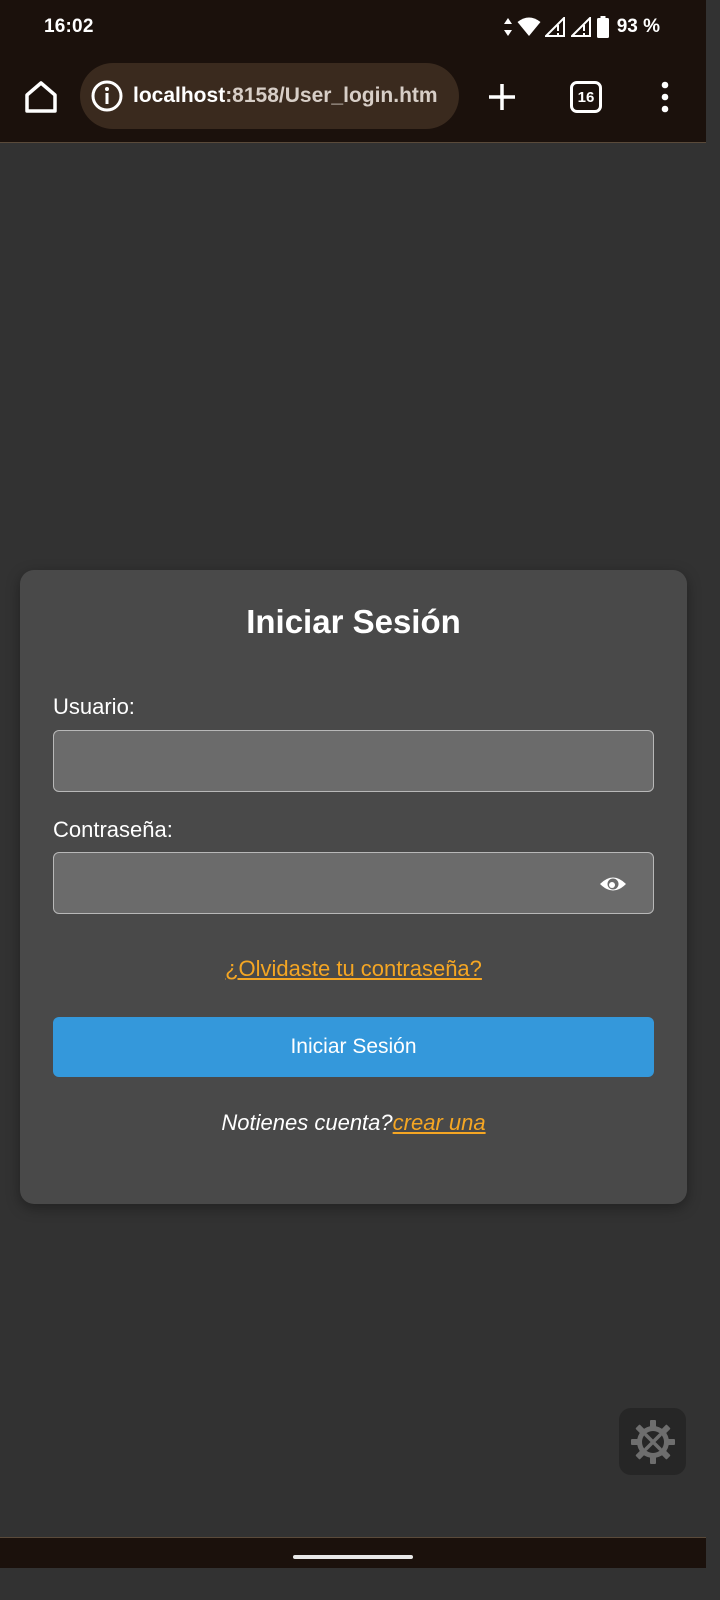 The width and height of the screenshot is (720, 1600). I want to click on more-vert-icon, so click(665, 97).